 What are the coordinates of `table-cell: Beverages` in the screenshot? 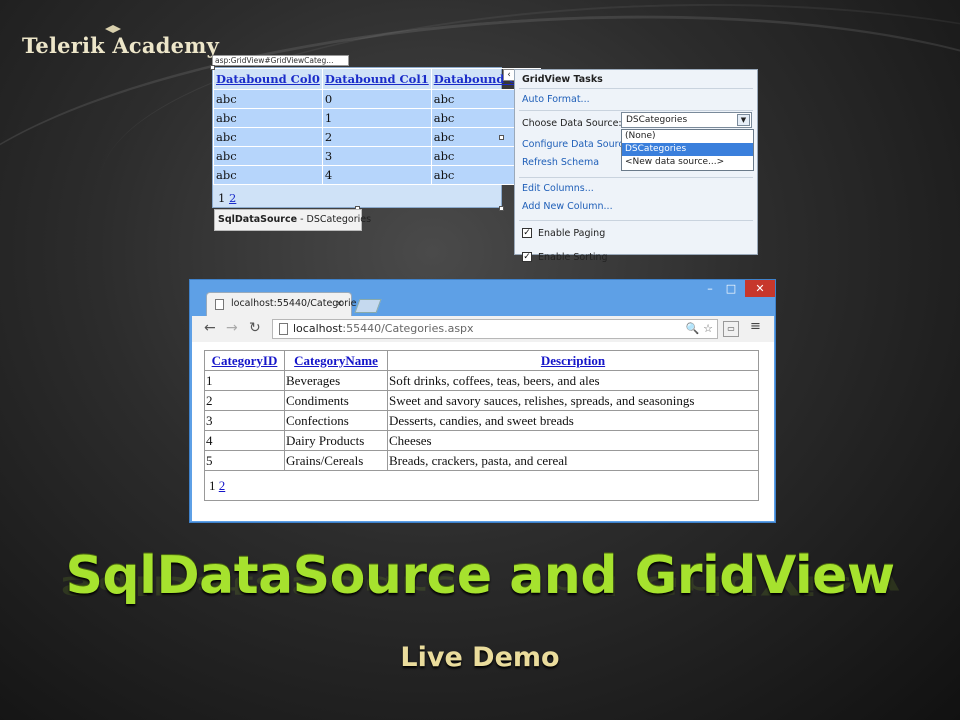 It's located at (336, 380).